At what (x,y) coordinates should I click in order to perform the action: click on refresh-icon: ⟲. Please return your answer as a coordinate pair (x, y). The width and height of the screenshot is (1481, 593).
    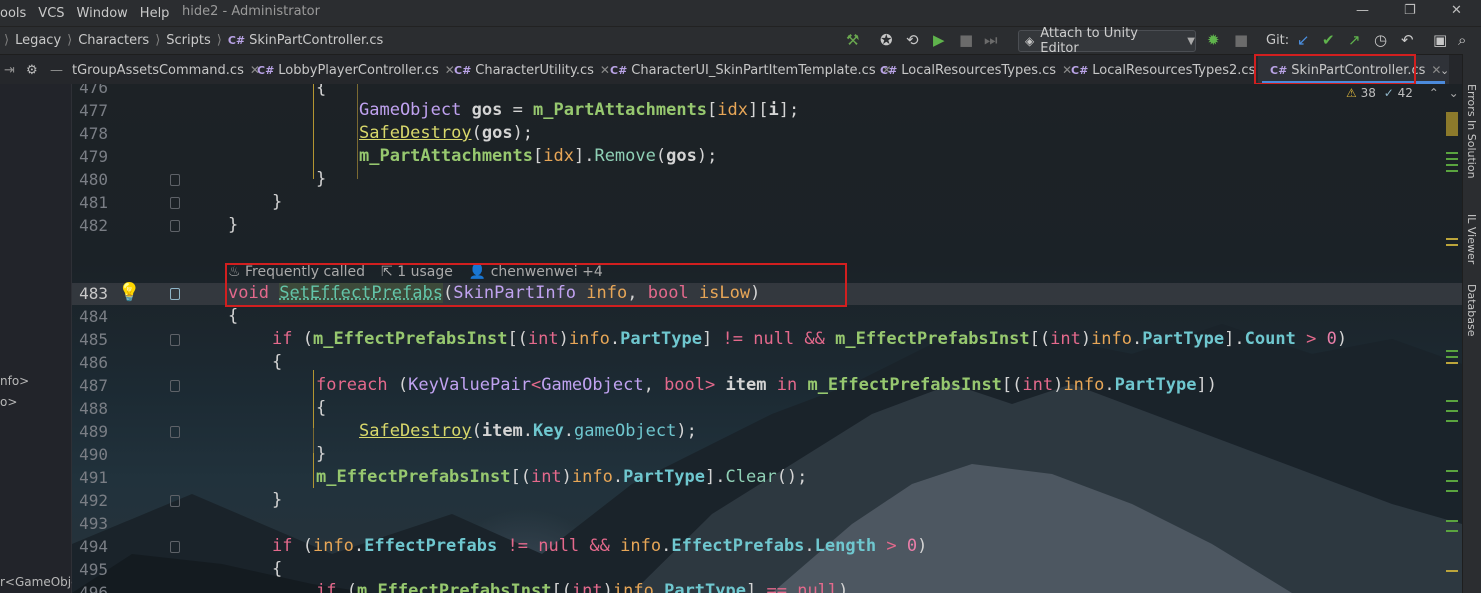
    Looking at the image, I should click on (912, 40).